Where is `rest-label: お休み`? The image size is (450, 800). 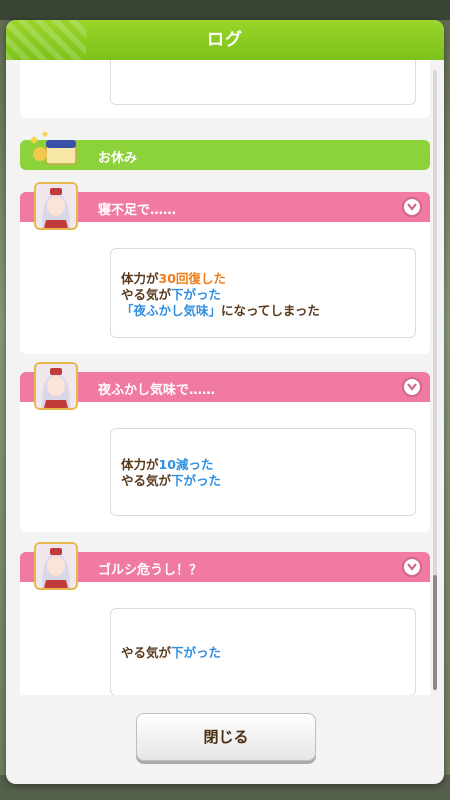 rest-label: お休み is located at coordinates (118, 158).